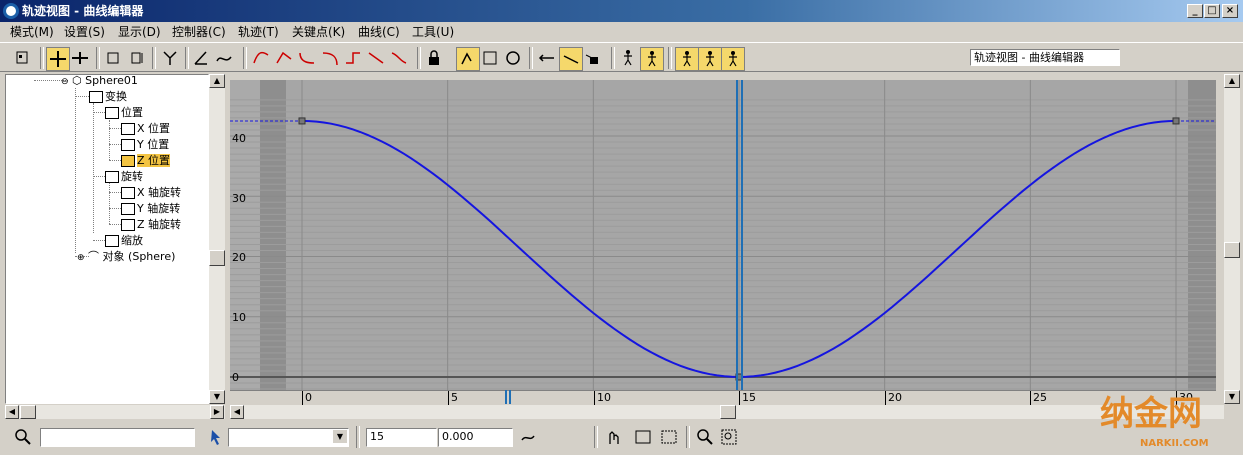 The image size is (1243, 455). What do you see at coordinates (145, 129) in the screenshot?
I see `tree-item-x-position: X 位置` at bounding box center [145, 129].